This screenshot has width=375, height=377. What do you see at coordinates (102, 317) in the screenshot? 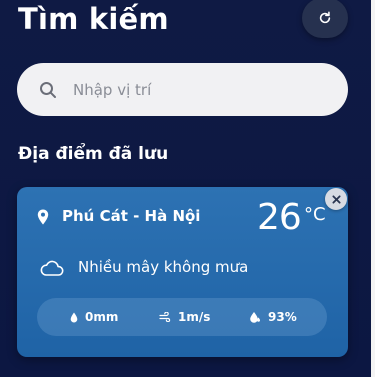
I see `rain-value: 0mm` at bounding box center [102, 317].